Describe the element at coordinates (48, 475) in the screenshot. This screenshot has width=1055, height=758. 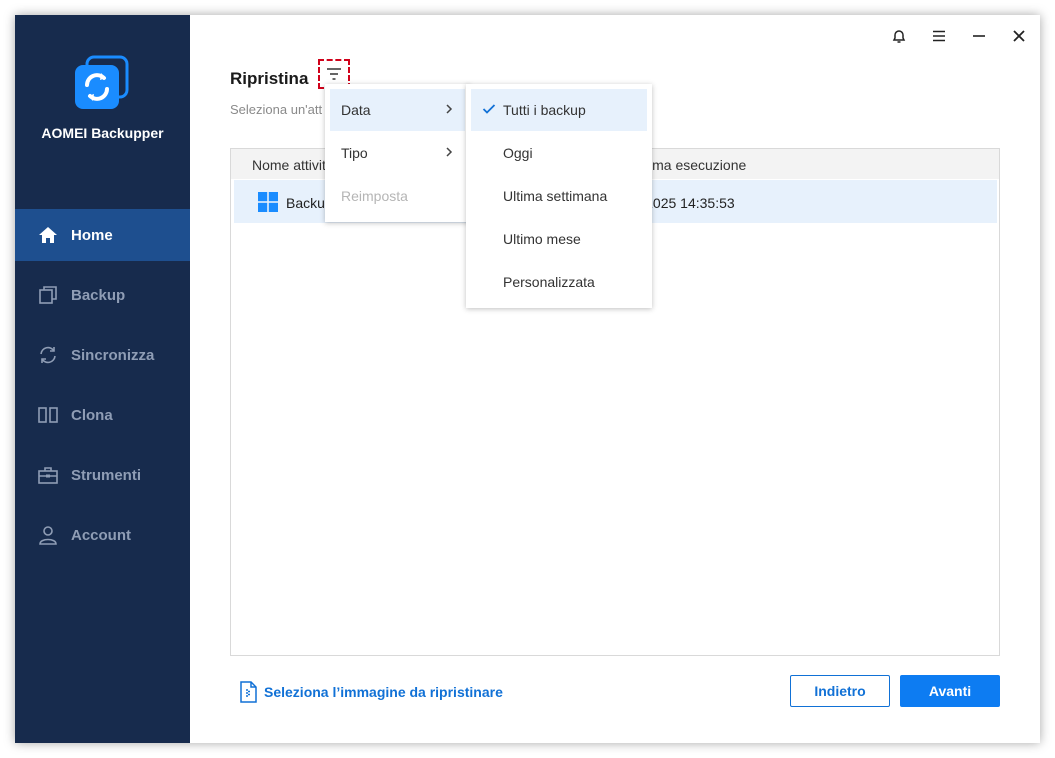
I see `toolbox-icon` at that location.